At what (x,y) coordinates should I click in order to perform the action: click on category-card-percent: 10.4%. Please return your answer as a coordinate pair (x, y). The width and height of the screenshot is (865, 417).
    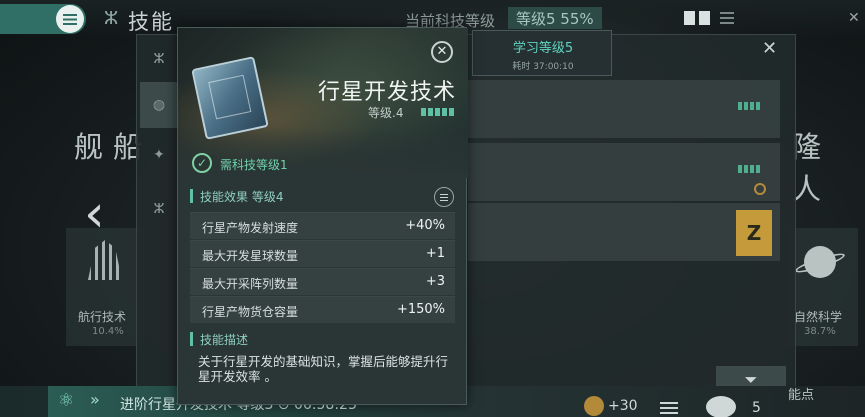
    Looking at the image, I should click on (108, 331).